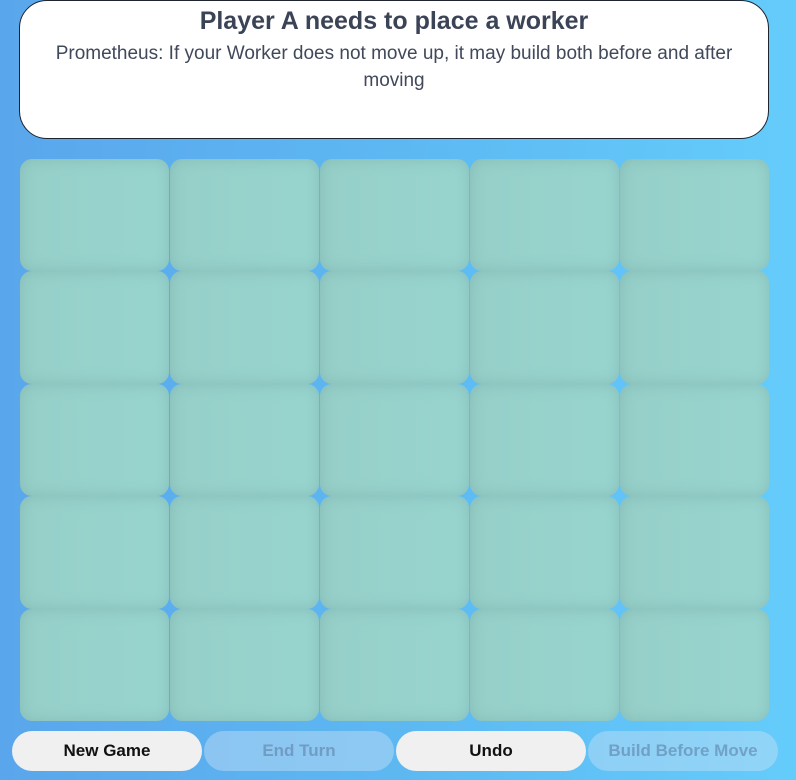 The width and height of the screenshot is (796, 780). Describe the element at coordinates (491, 751) in the screenshot. I see `undo-button: Undo` at that location.